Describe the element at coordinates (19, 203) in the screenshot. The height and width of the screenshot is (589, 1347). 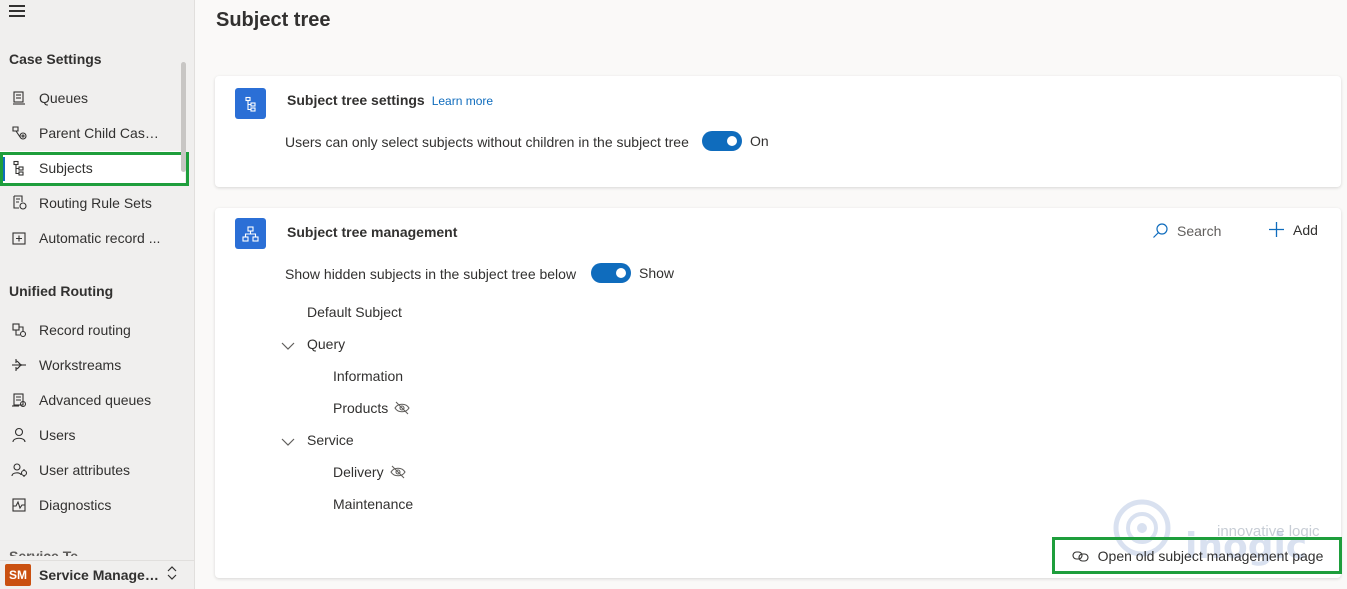
I see `routing-rules-icon` at that location.